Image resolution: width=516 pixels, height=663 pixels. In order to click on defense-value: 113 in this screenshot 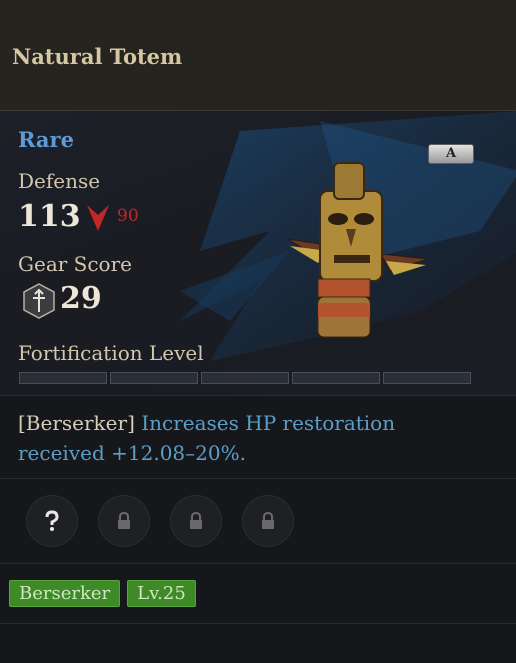, I will do `click(49, 216)`.